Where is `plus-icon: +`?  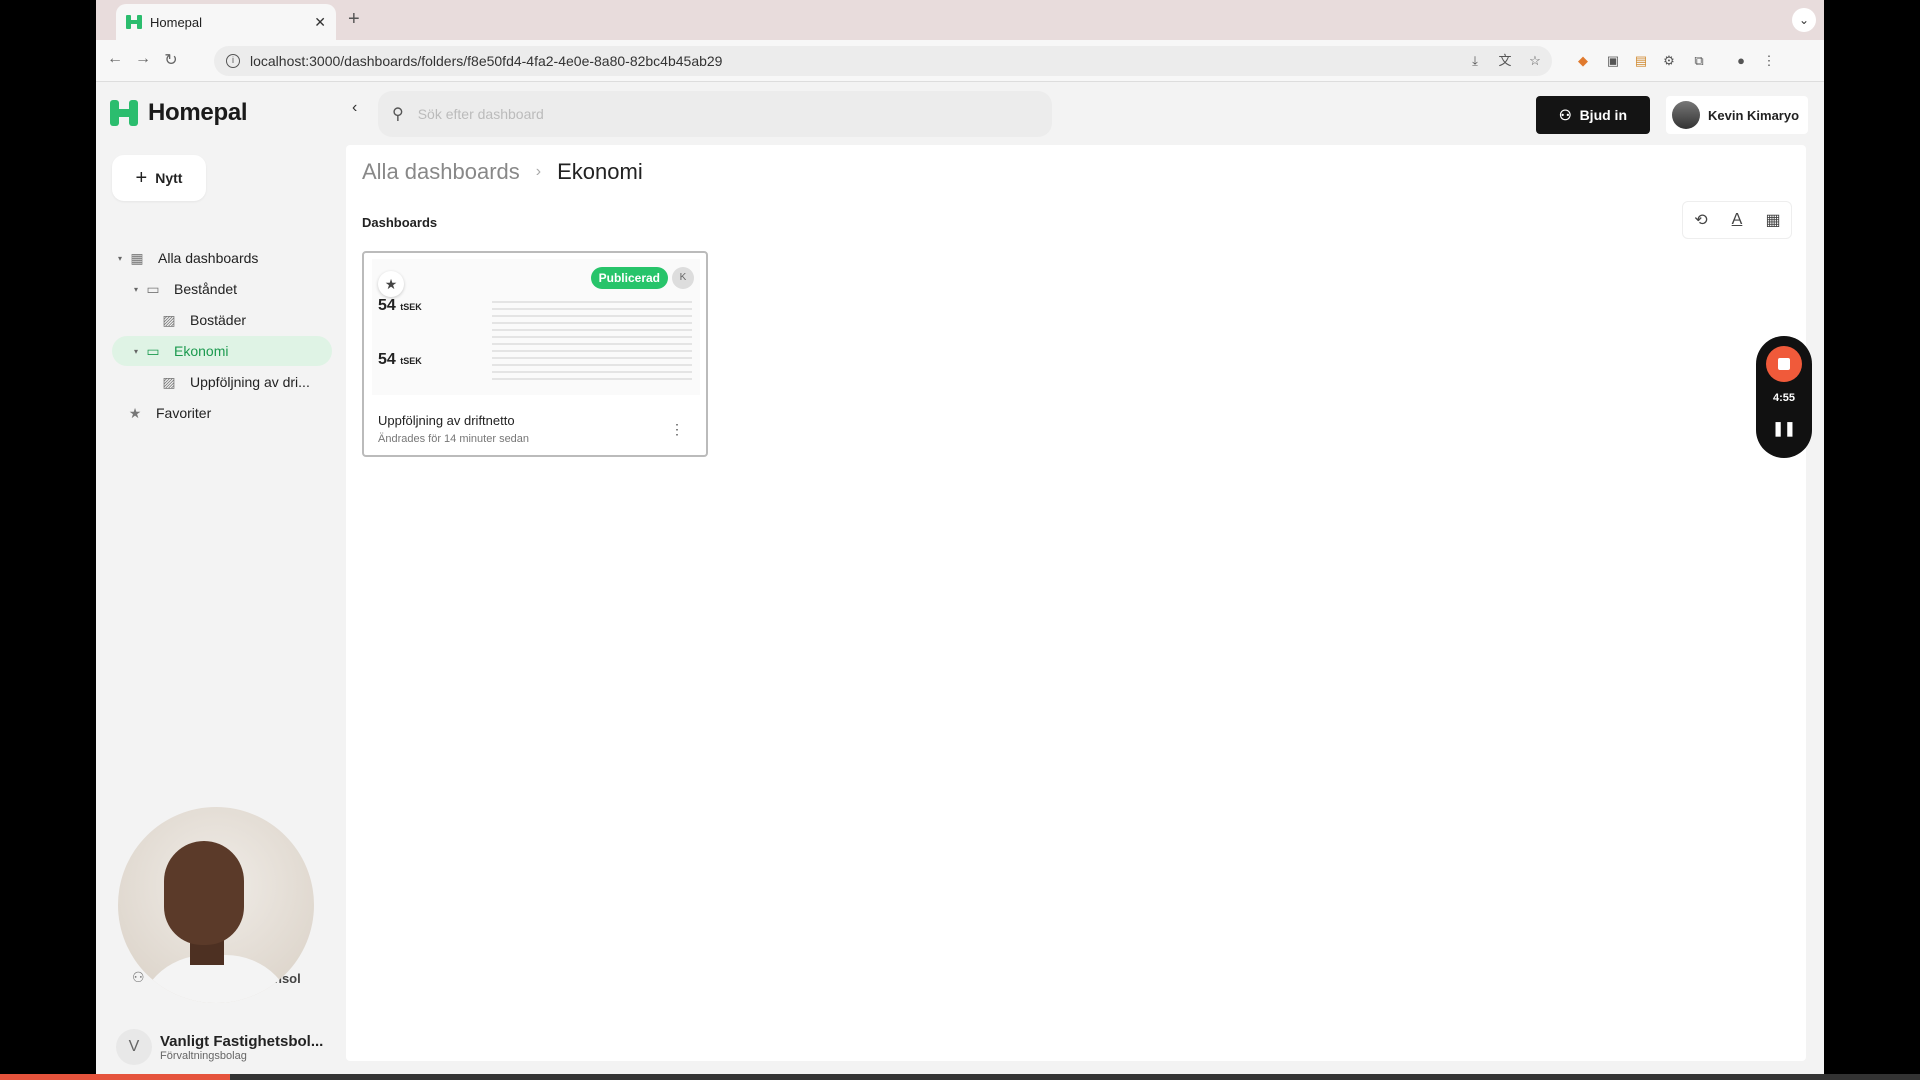 plus-icon: + is located at coordinates (141, 177).